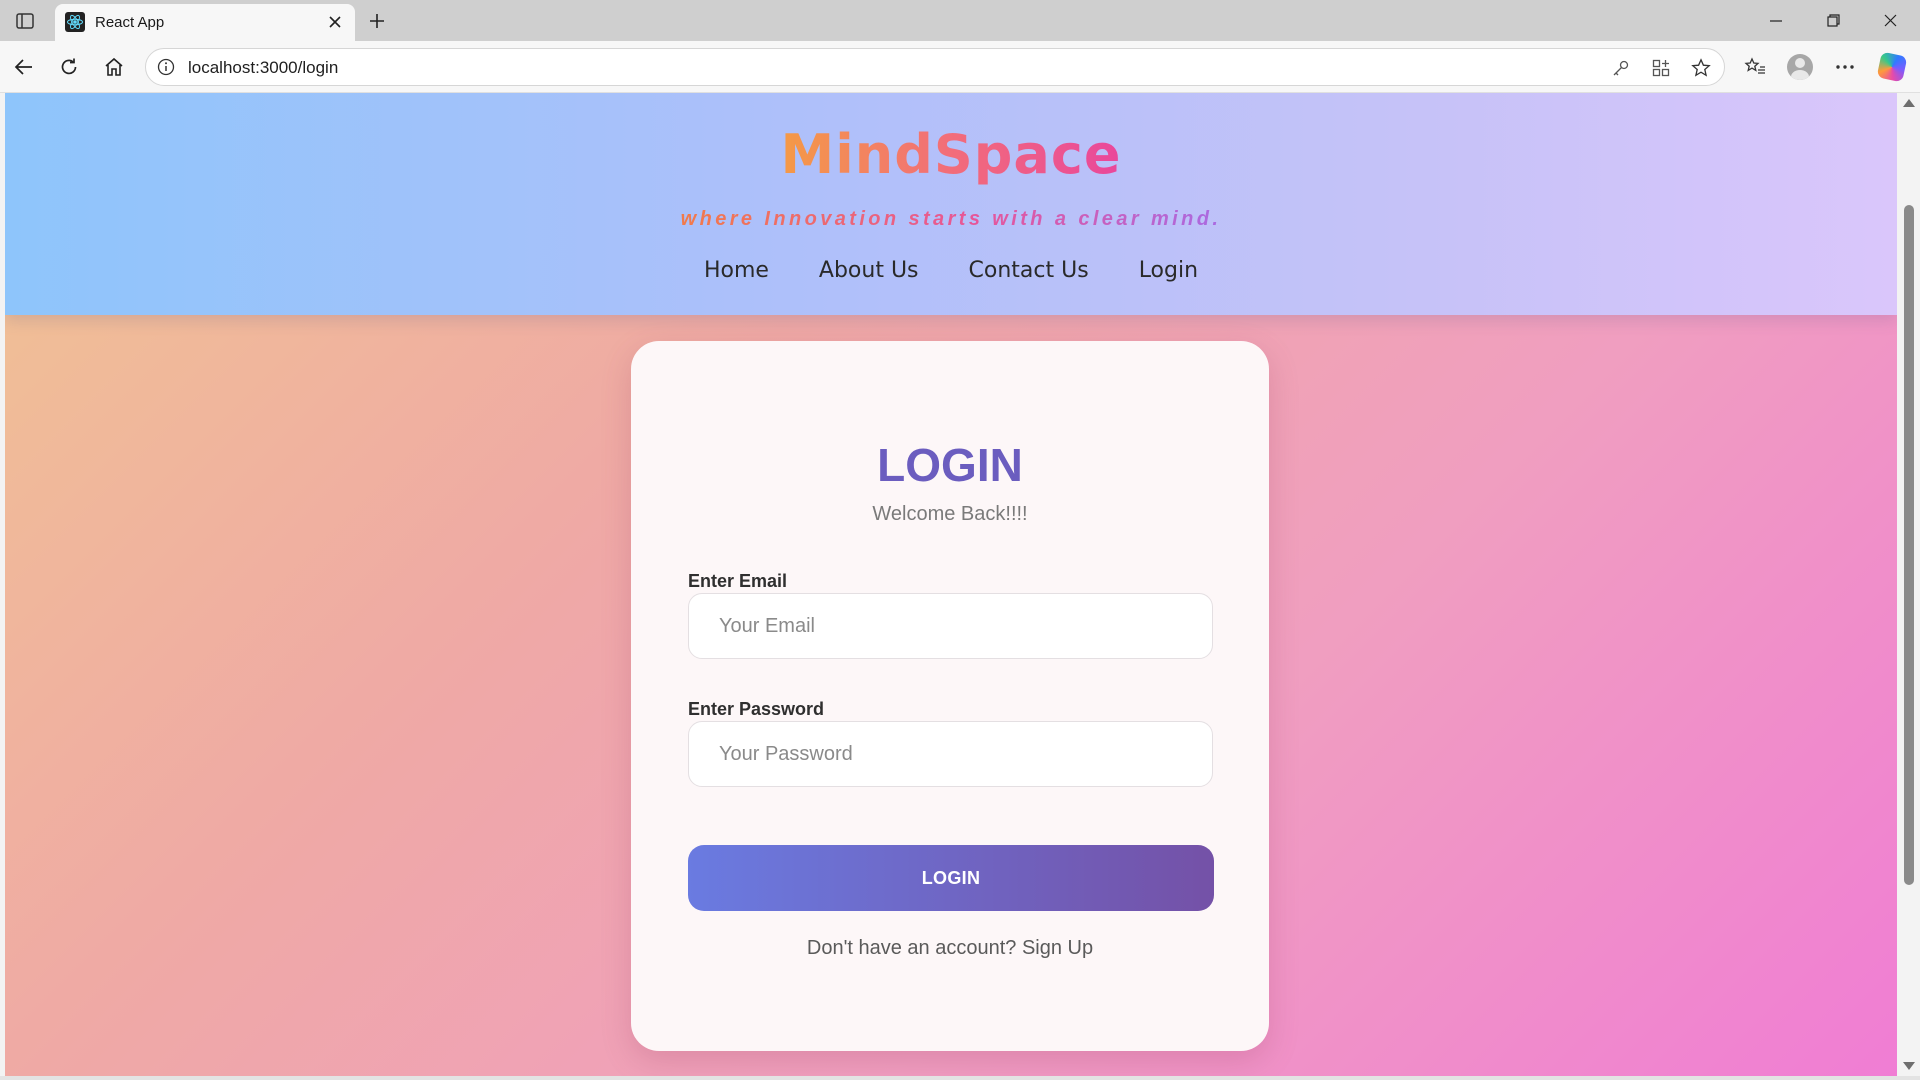 Image resolution: width=1920 pixels, height=1080 pixels. What do you see at coordinates (935, 67) in the screenshot?
I see `address-bar: localhost:3000/login` at bounding box center [935, 67].